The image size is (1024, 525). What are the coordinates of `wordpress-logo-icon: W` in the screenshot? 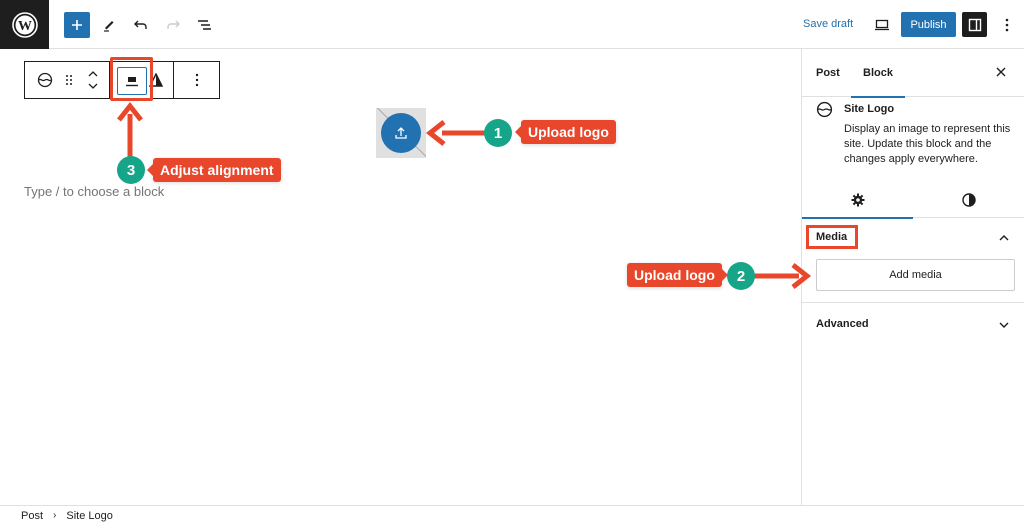 It's located at (24, 24).